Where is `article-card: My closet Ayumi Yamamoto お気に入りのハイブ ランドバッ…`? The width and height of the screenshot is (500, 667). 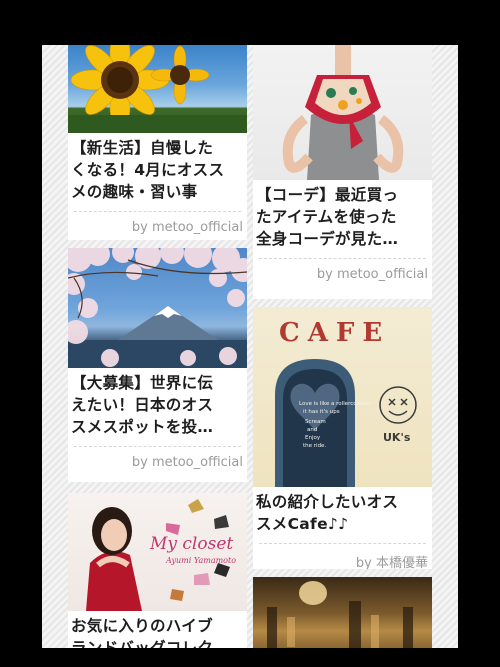
article-card: My closet Ayumi Yamamoto お気に入りのハイブ ランドバッ… is located at coordinates (157, 570).